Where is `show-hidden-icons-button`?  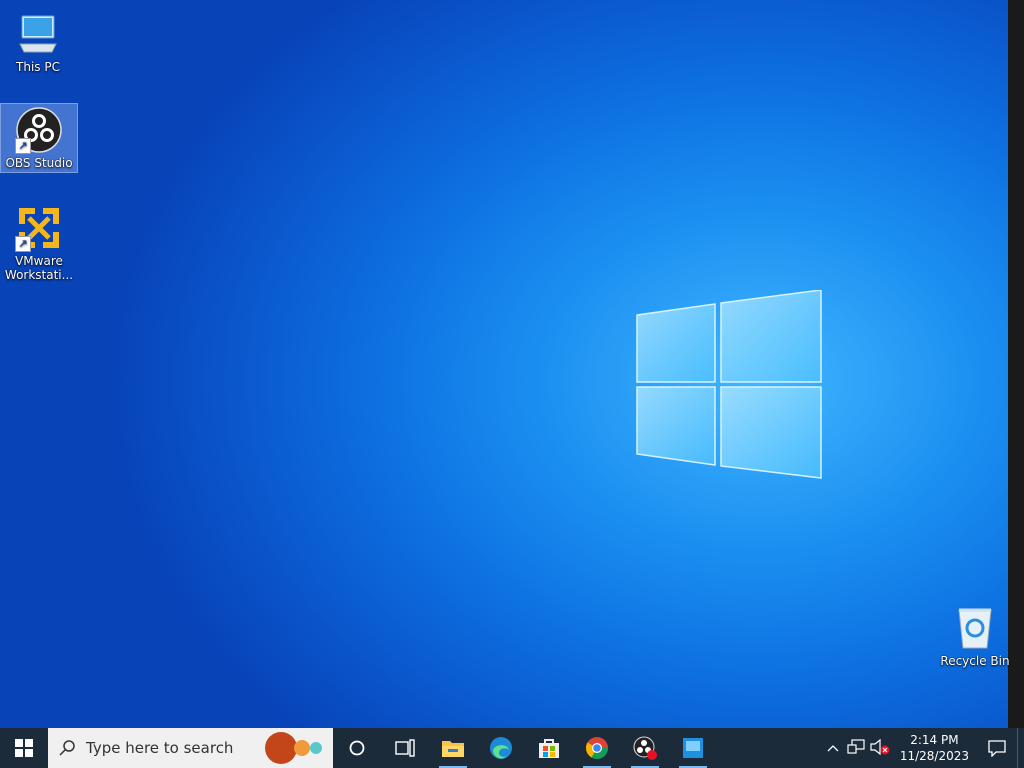 show-hidden-icons-button is located at coordinates (833, 748).